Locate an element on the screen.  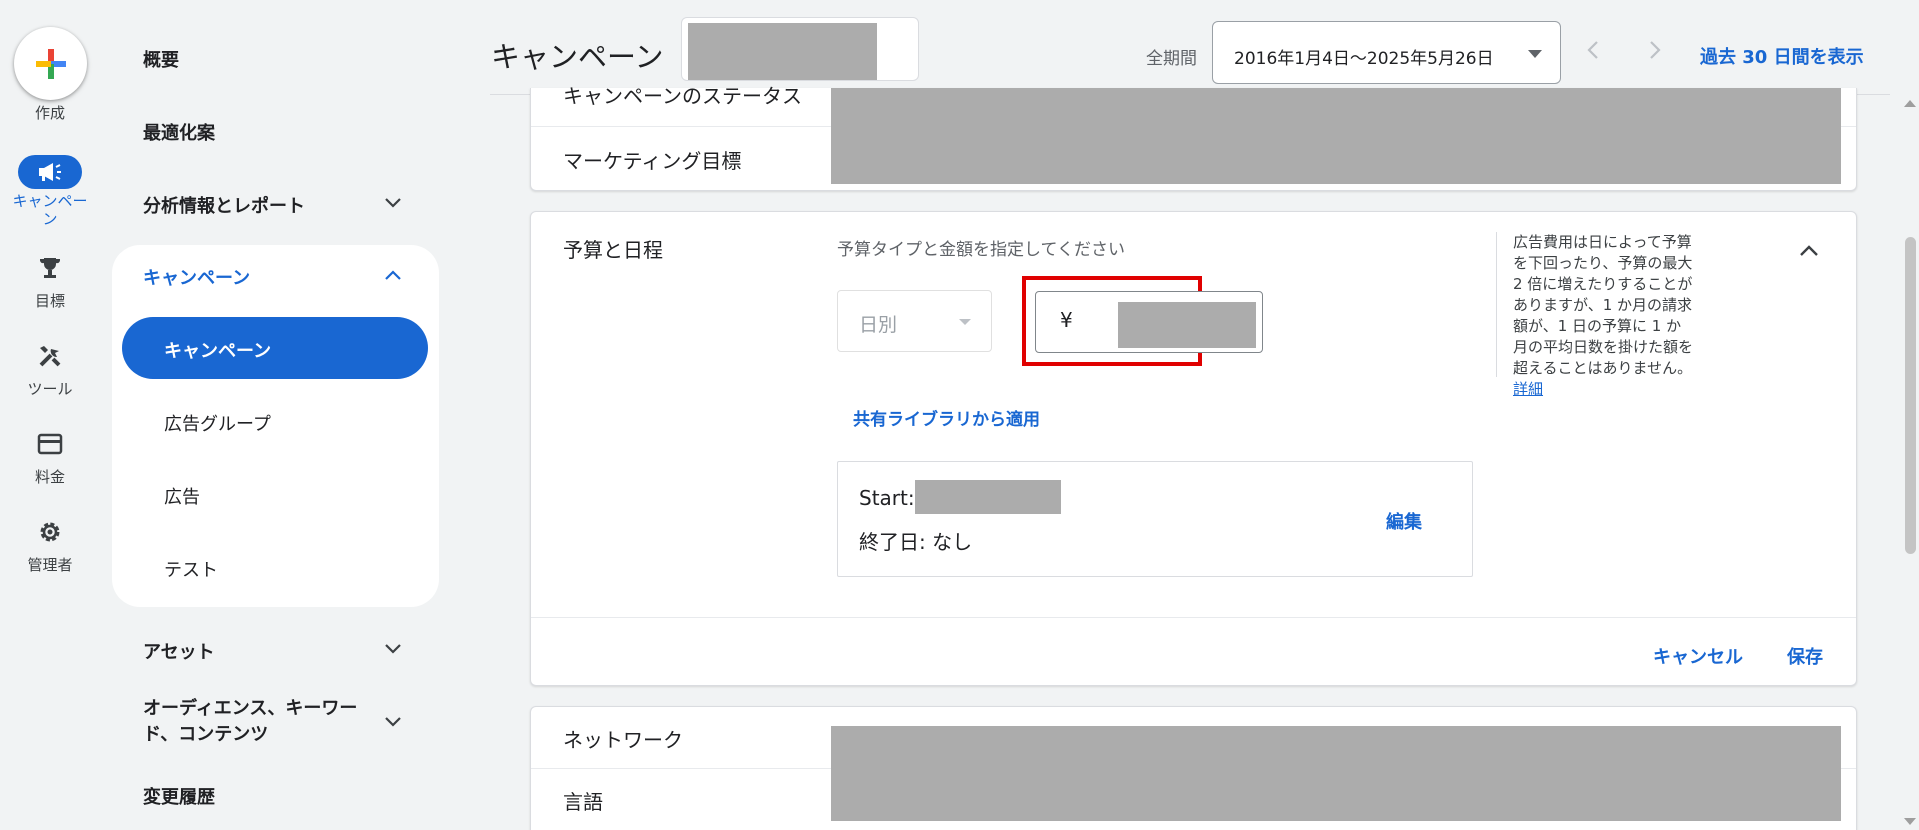
redacted-network-and-language is located at coordinates (1336, 773).